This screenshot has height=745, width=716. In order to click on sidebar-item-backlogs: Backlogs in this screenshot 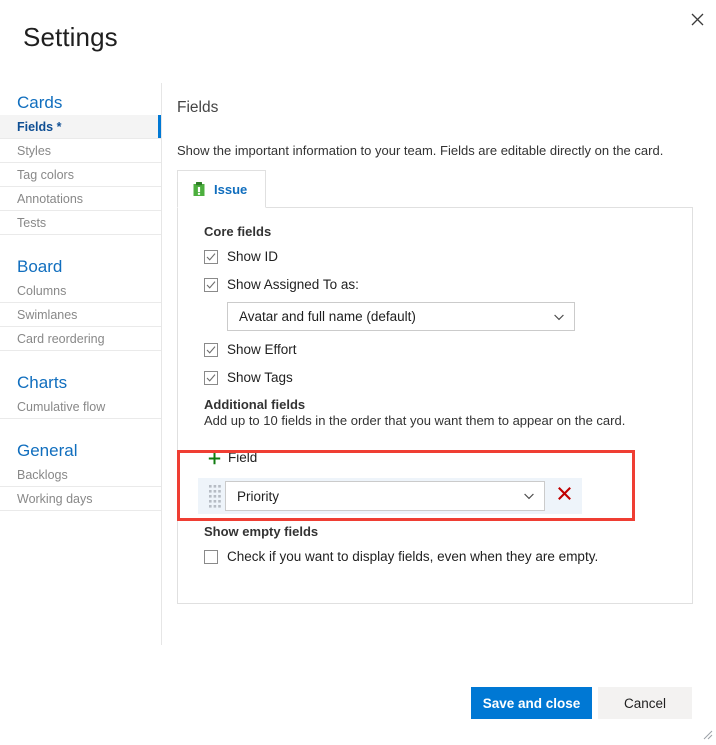, I will do `click(80, 475)`.